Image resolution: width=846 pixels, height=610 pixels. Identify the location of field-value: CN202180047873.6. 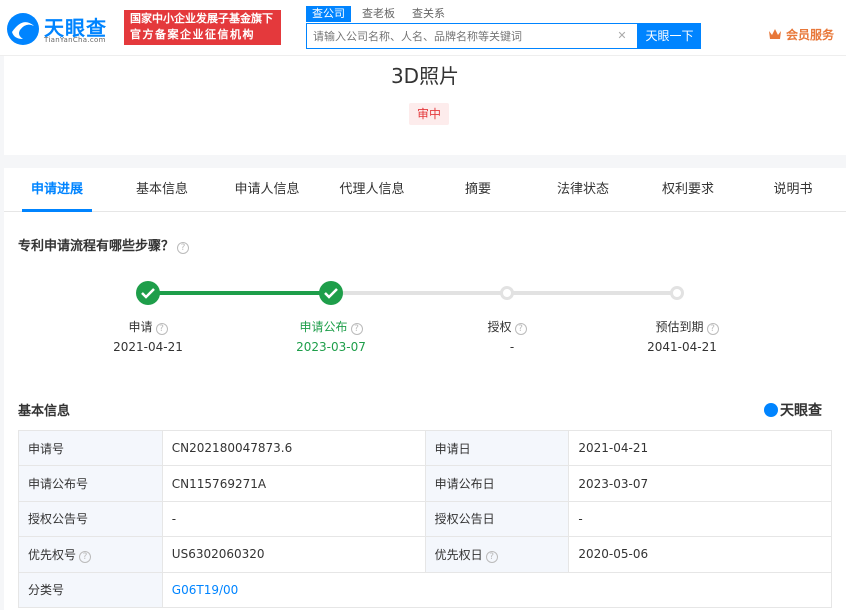
(293, 448).